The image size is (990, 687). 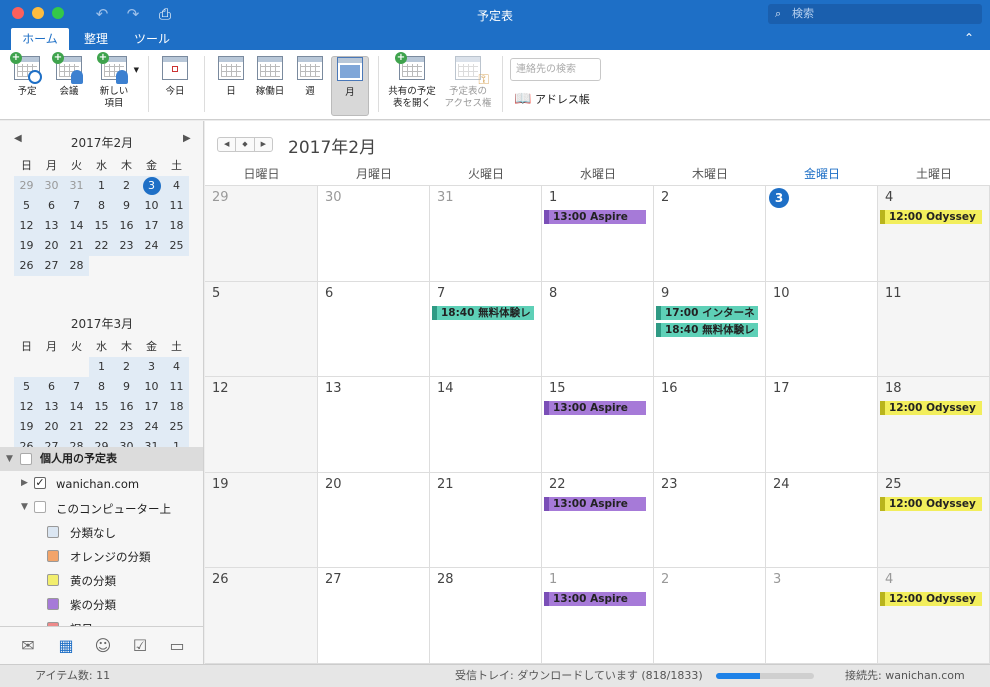 I want to click on next-icon: ▶, so click(x=263, y=144).